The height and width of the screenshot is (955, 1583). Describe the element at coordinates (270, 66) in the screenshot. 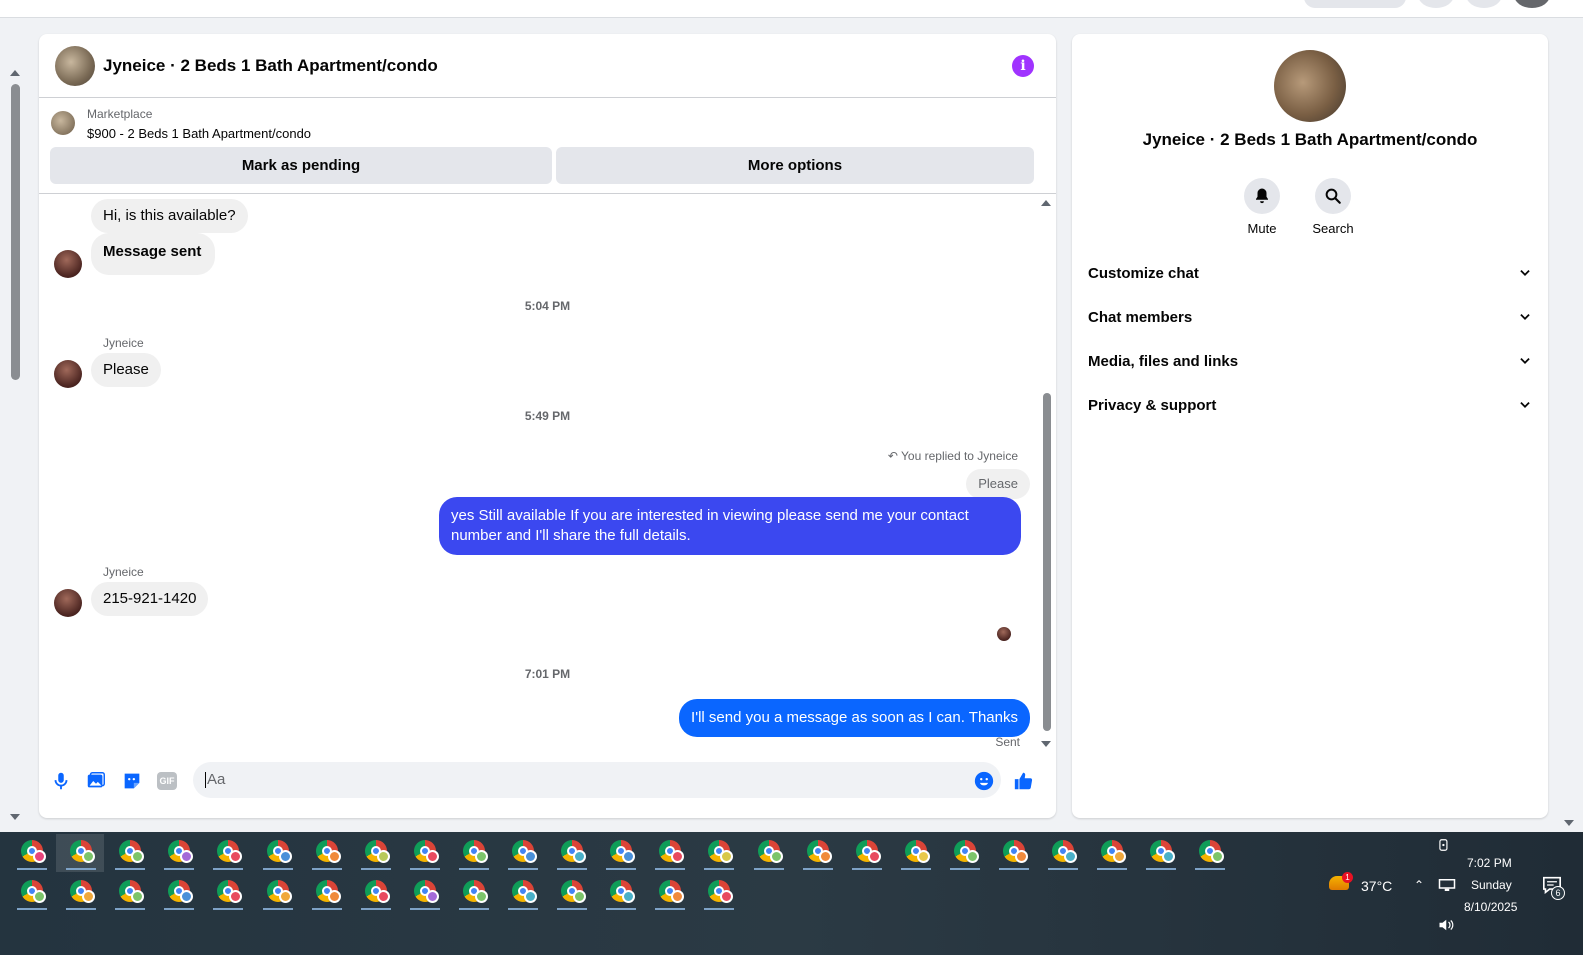

I see `chat-title: Jyneice · 2 Beds 1 Bath Apartment/condo` at that location.